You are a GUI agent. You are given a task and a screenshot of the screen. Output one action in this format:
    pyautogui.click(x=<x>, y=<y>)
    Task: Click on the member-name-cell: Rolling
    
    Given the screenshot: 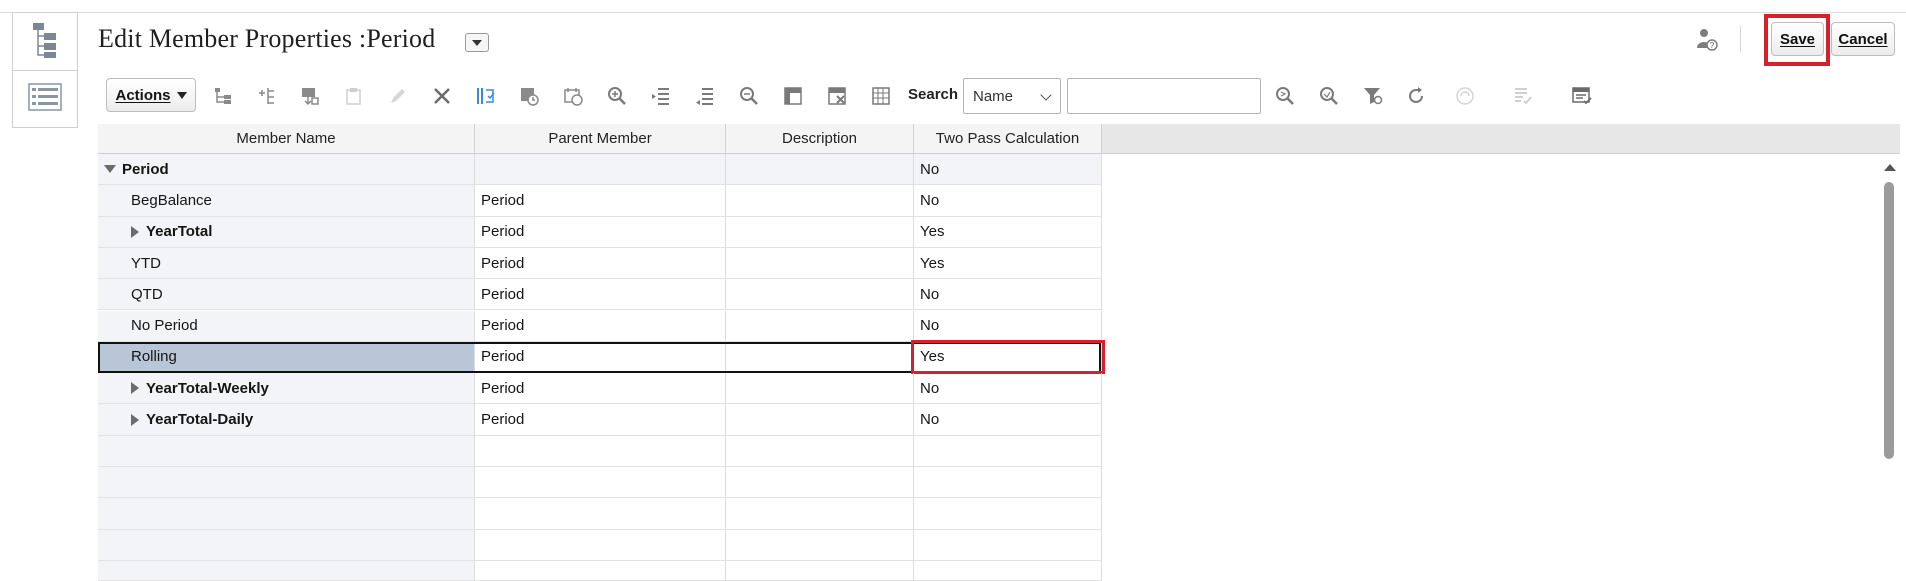 What is the action you would take?
    pyautogui.click(x=286, y=357)
    